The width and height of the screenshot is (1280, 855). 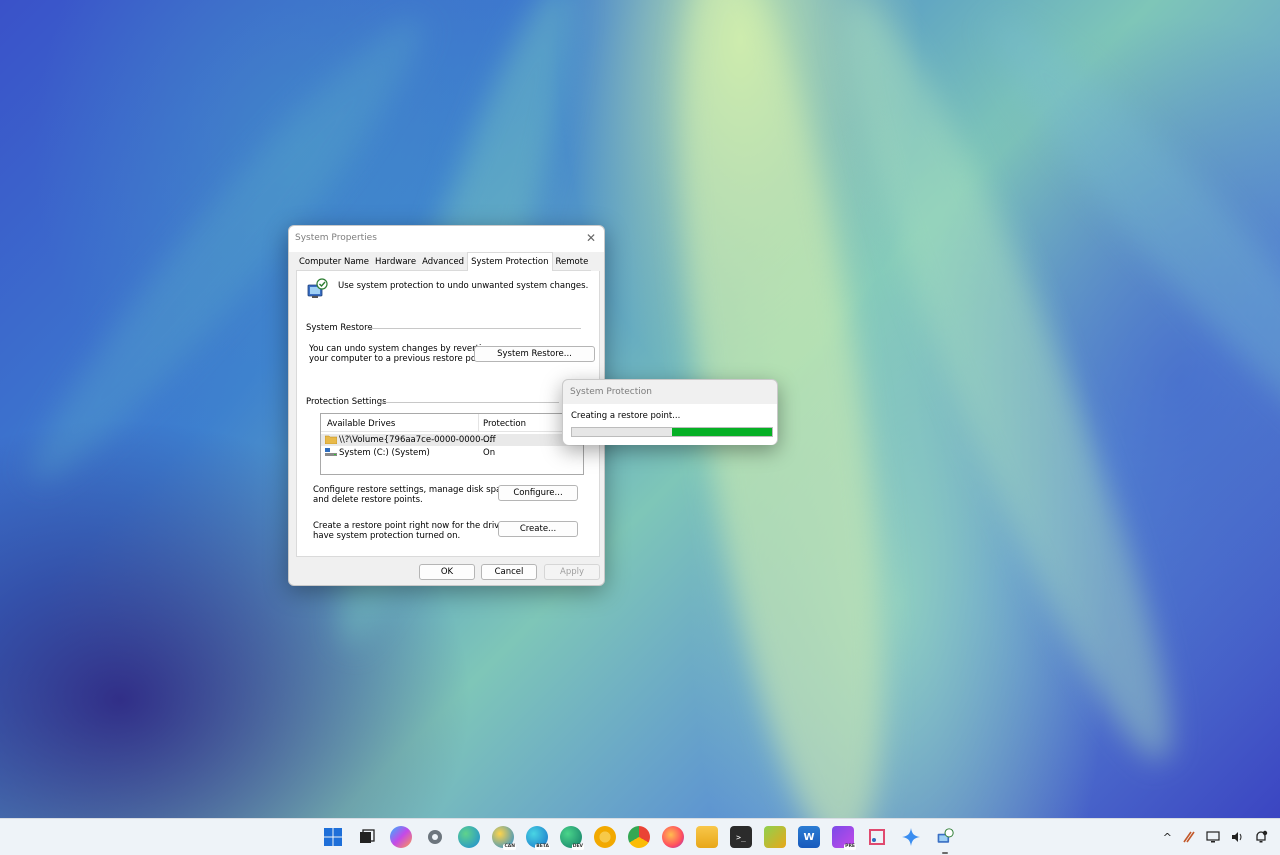 What do you see at coordinates (387, 536) in the screenshot?
I see `create-description-line2: have system protection turned on.` at bounding box center [387, 536].